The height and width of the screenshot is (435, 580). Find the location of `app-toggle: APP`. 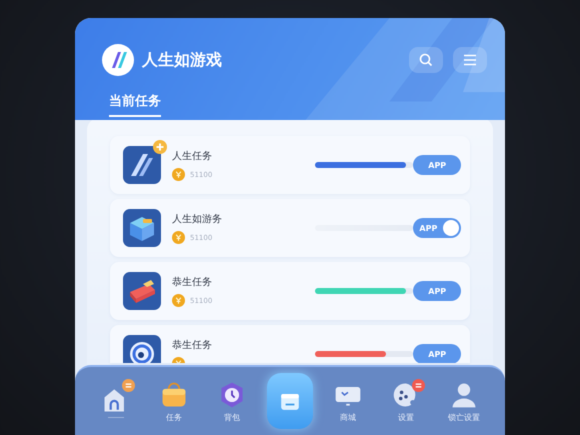

app-toggle: APP is located at coordinates (437, 228).